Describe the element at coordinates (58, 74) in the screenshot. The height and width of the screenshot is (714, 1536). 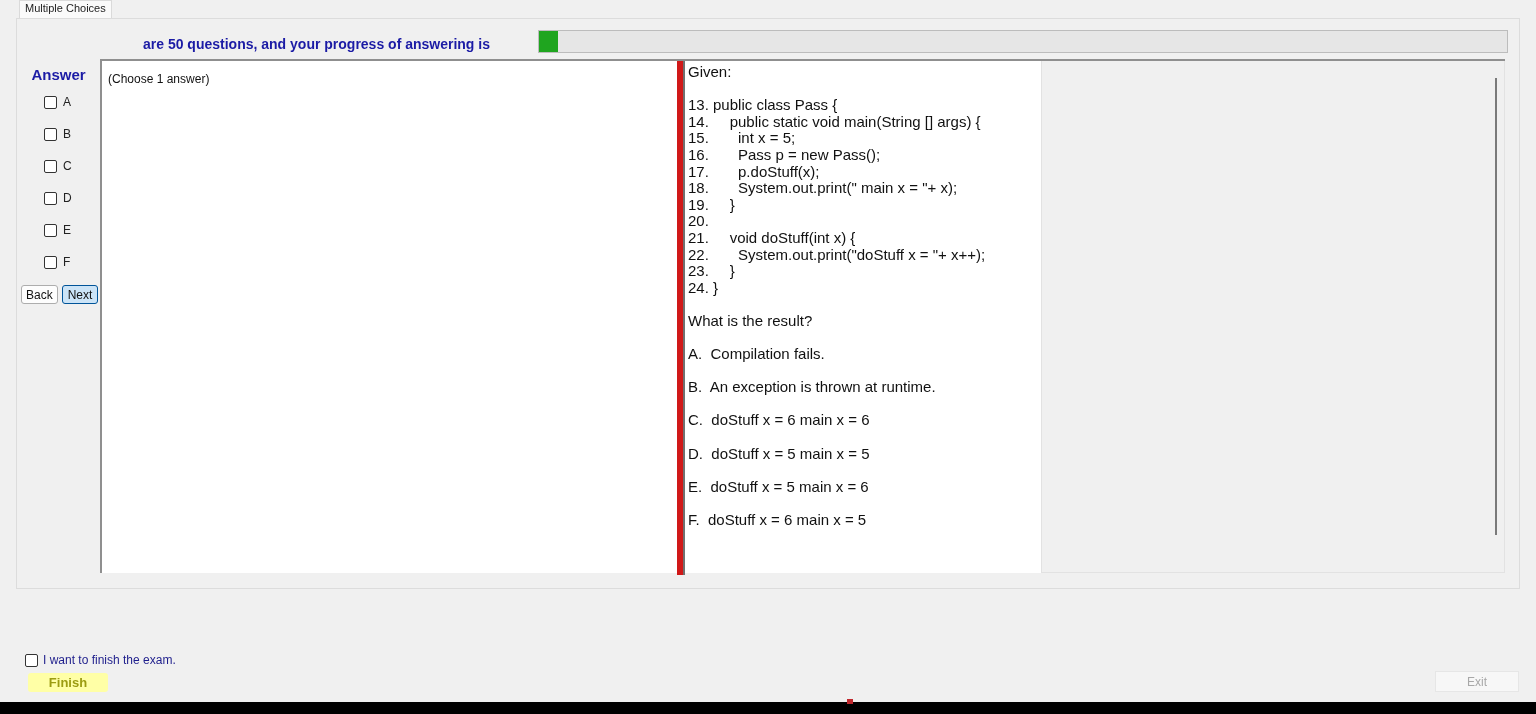
I see `answer-heading: Answer` at that location.